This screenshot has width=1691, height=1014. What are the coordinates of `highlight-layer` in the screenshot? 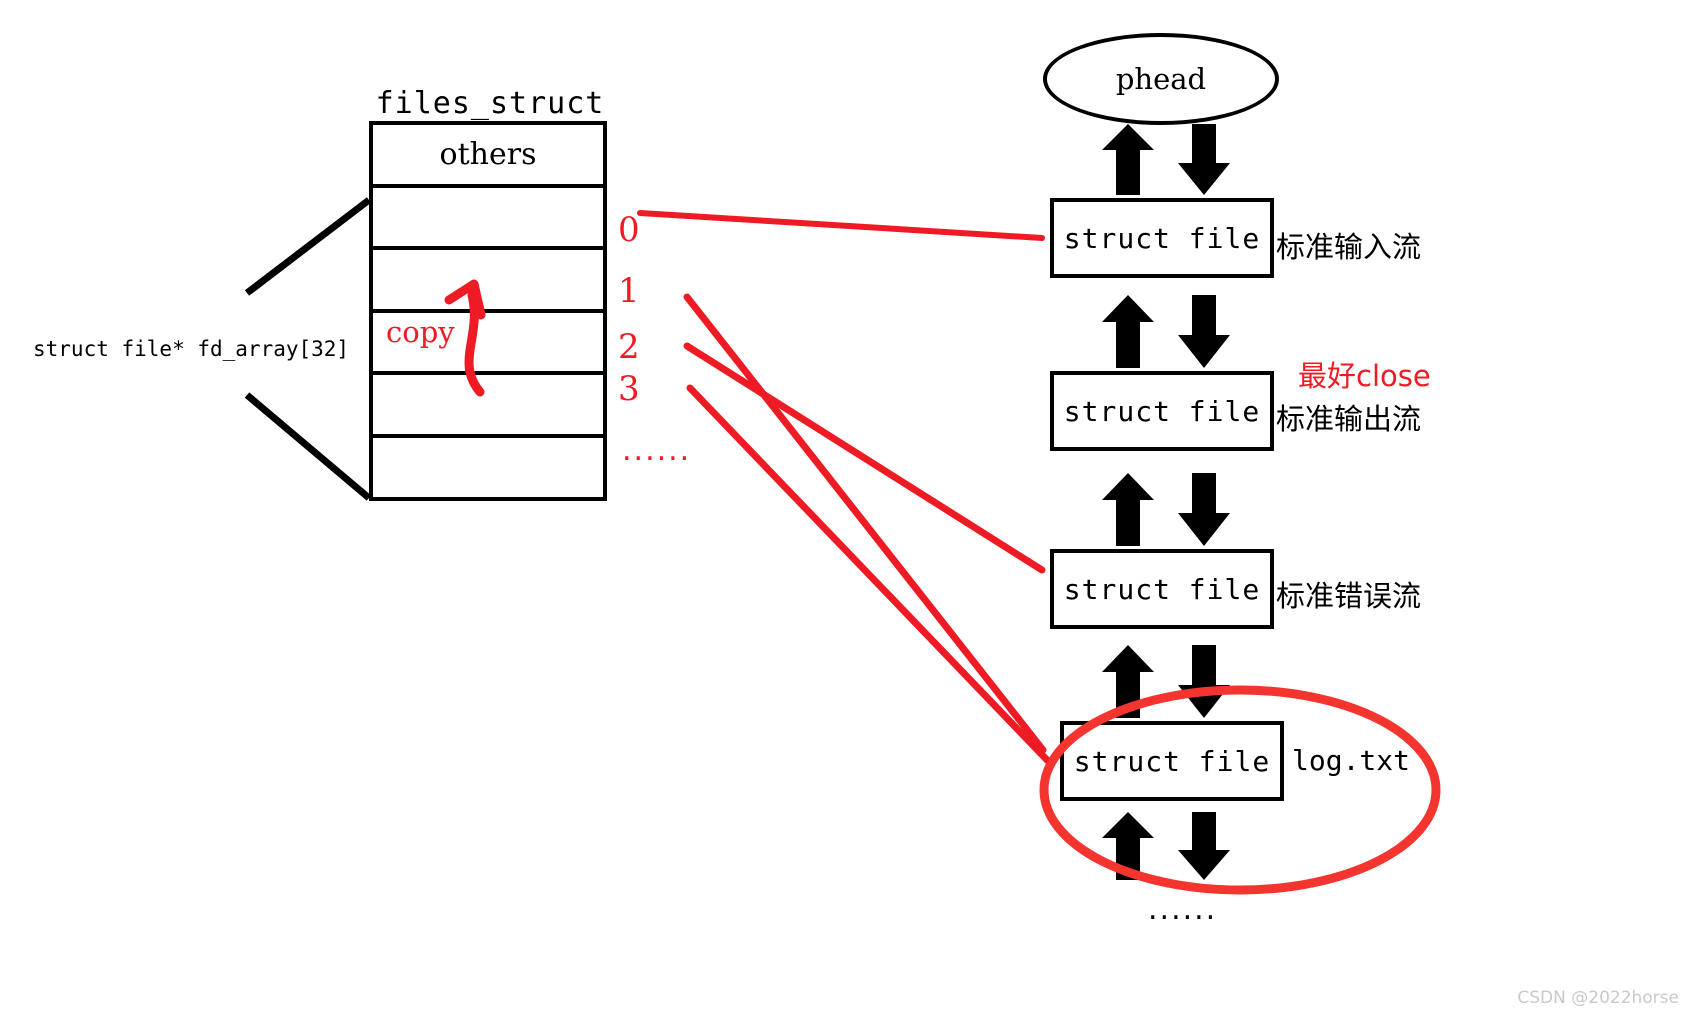 It's located at (1240, 790).